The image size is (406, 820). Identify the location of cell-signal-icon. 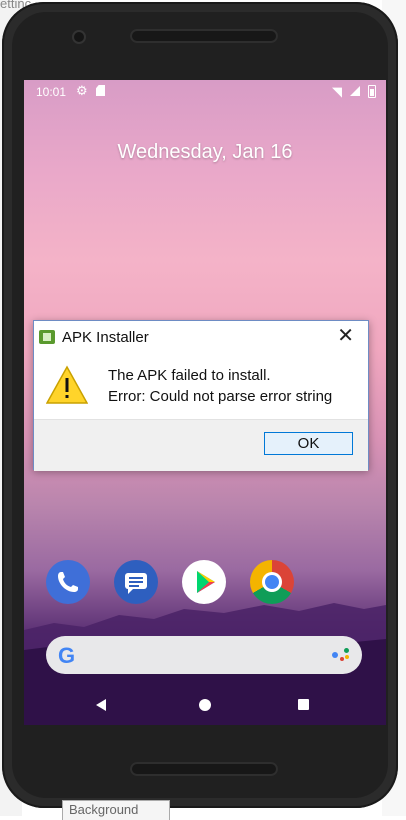
(355, 91).